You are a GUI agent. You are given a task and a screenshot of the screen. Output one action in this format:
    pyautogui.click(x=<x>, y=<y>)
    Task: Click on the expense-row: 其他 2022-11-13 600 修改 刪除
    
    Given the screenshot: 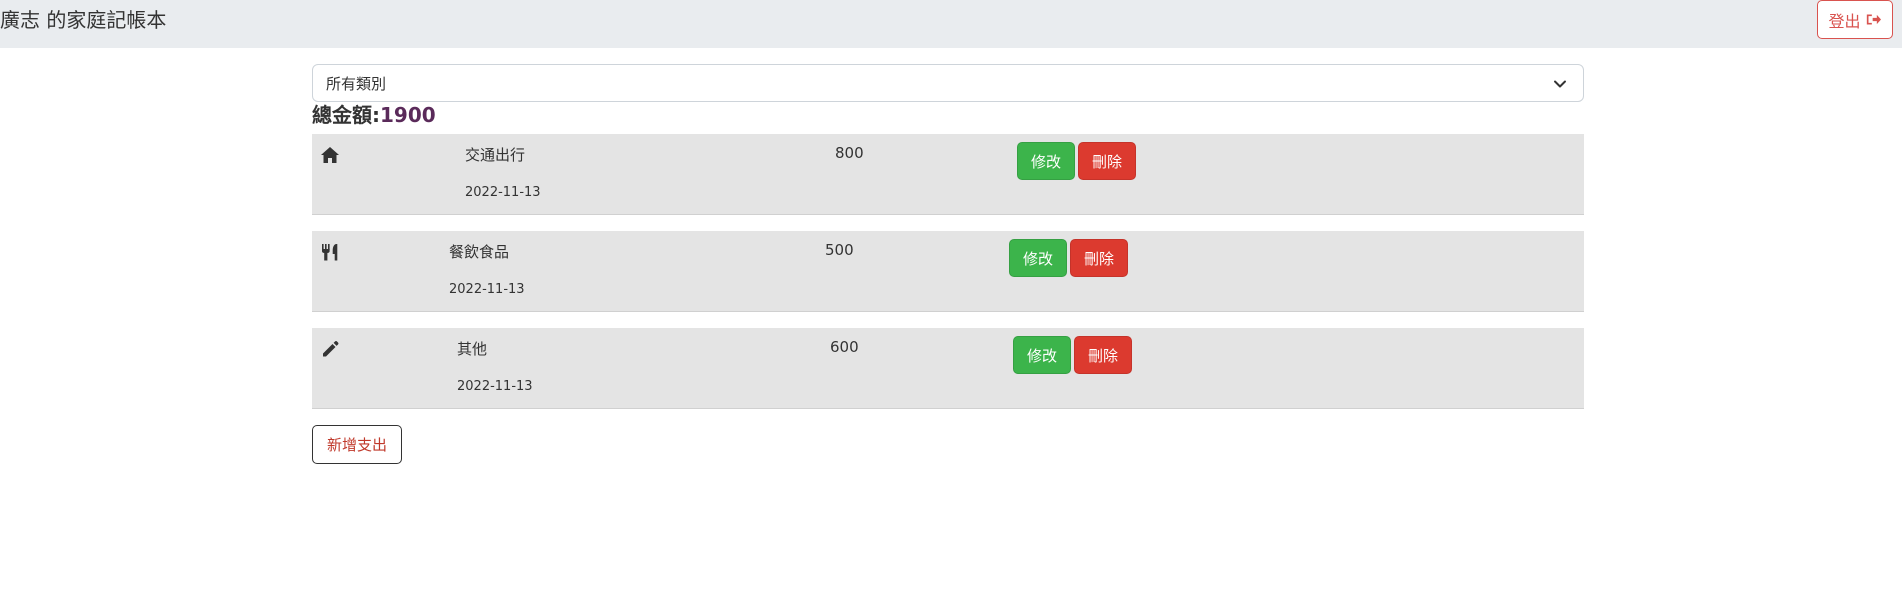 What is the action you would take?
    pyautogui.click(x=948, y=368)
    